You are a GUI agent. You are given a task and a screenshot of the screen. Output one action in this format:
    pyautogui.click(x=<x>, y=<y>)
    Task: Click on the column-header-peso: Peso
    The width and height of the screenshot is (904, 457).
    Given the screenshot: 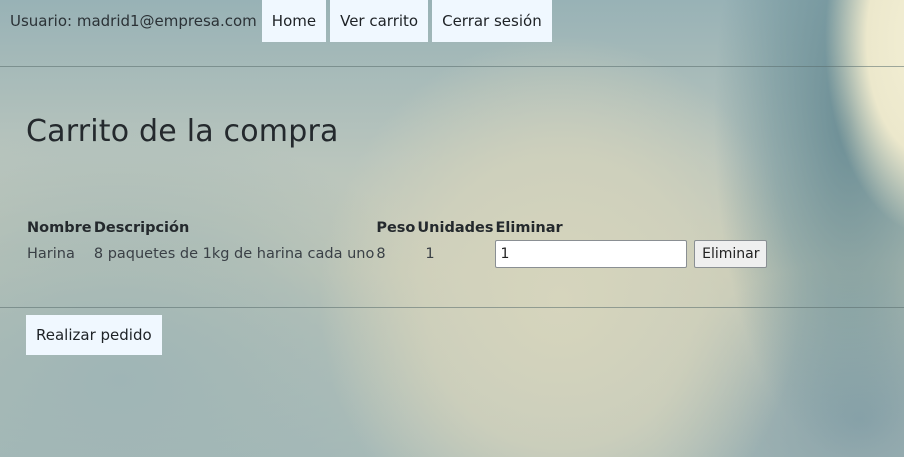 What is the action you would take?
    pyautogui.click(x=396, y=228)
    